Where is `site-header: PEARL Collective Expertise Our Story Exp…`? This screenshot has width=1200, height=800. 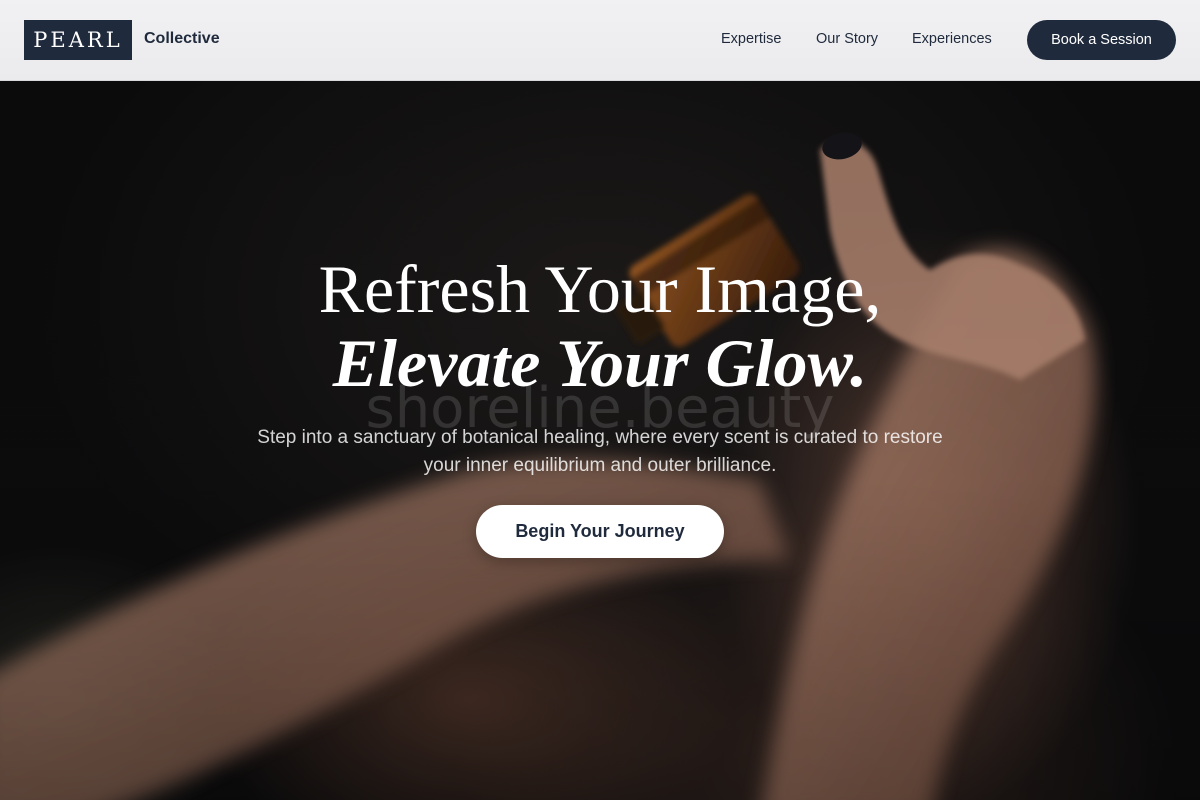
site-header: PEARL Collective Expertise Our Story Exp… is located at coordinates (600, 40).